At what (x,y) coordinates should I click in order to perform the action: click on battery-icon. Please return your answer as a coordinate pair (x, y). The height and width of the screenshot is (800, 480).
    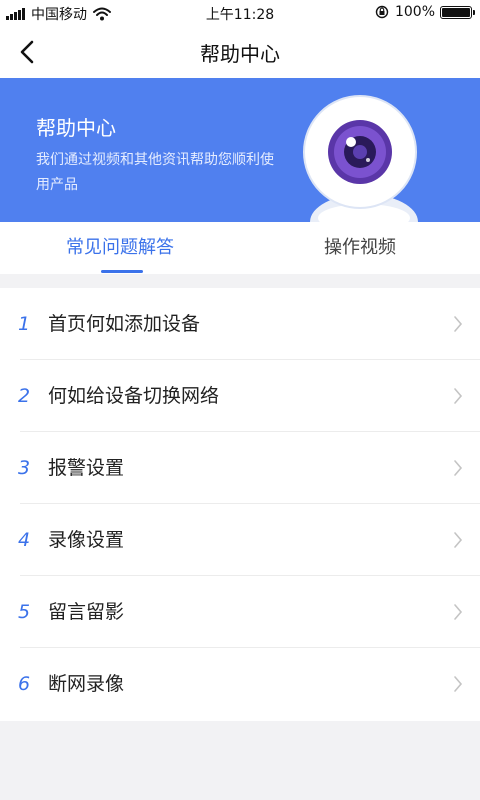
    Looking at the image, I should click on (457, 12).